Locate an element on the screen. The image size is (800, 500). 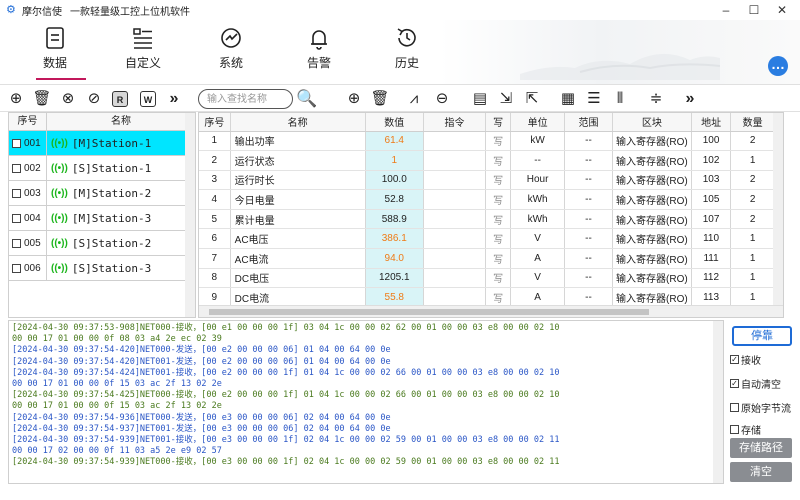
register-cell-value: 386.1 is located at coordinates (394, 239).